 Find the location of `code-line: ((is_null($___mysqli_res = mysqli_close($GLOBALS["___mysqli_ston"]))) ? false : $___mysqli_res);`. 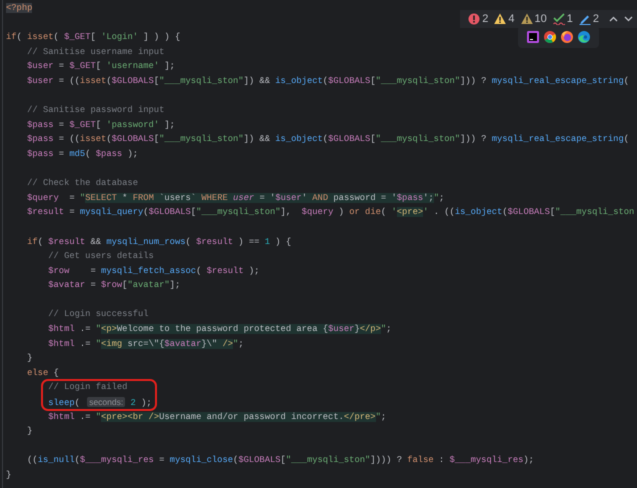

code-line: ((is_null($___mysqli_res = mysqli_close($GLOBALS["___mysqli_ston"]))) ? false : $___mysqli_res); is located at coordinates (280, 461).